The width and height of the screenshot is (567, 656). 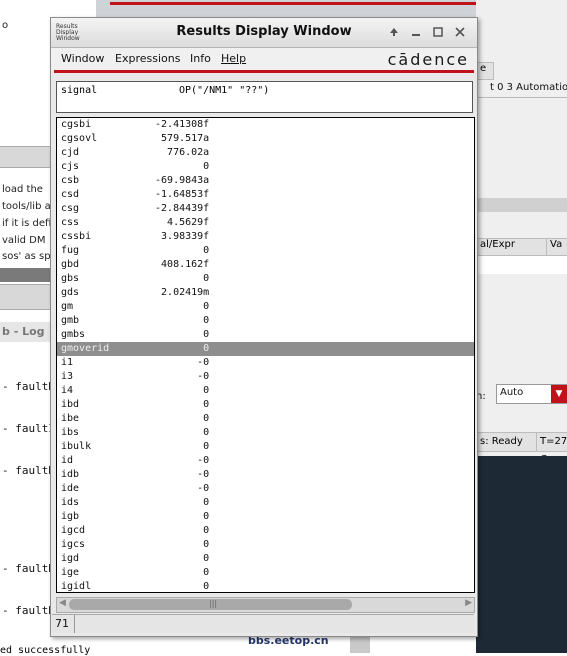 What do you see at coordinates (73, 530) in the screenshot?
I see `row-name: igcd` at bounding box center [73, 530].